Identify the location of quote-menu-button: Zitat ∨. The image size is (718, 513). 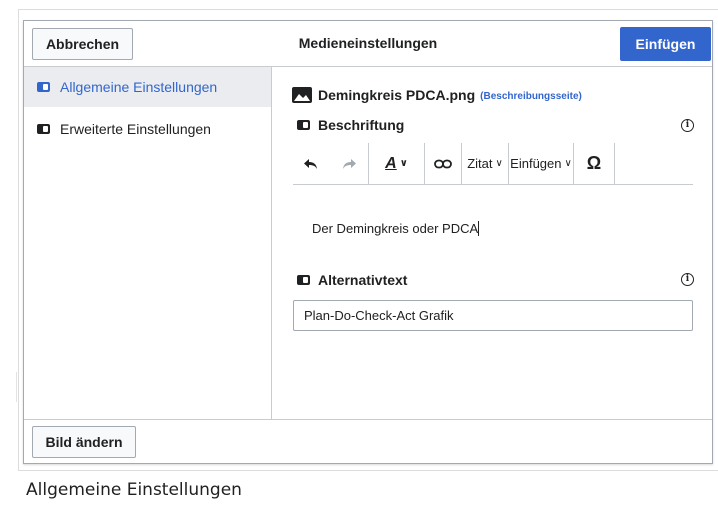
(485, 163).